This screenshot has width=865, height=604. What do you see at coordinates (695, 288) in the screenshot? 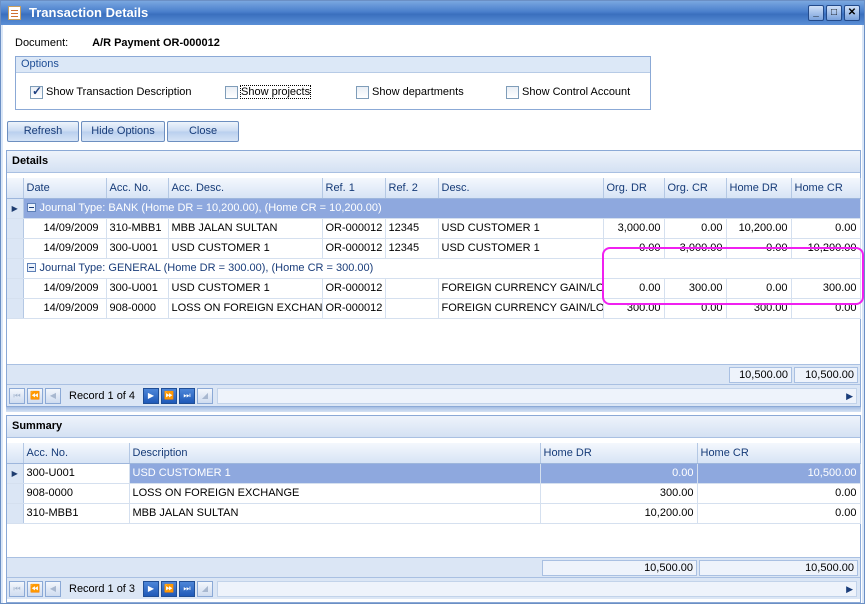
I see `cell-org-cr: 300.00` at bounding box center [695, 288].